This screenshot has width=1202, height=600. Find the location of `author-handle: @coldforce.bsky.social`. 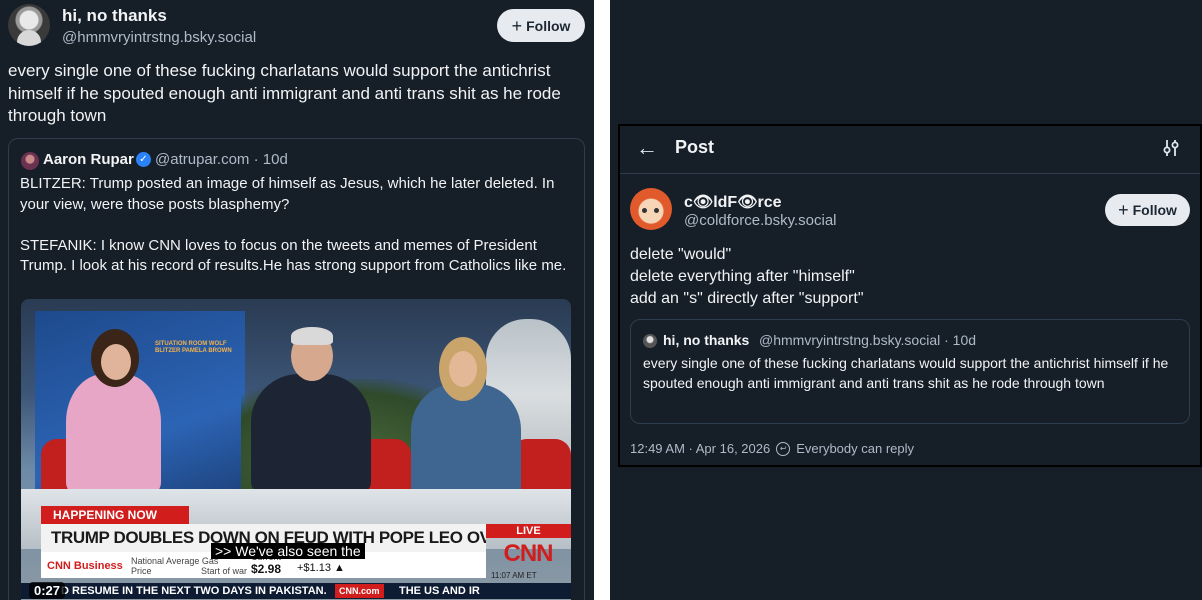

author-handle: @coldforce.bsky.social is located at coordinates (760, 220).